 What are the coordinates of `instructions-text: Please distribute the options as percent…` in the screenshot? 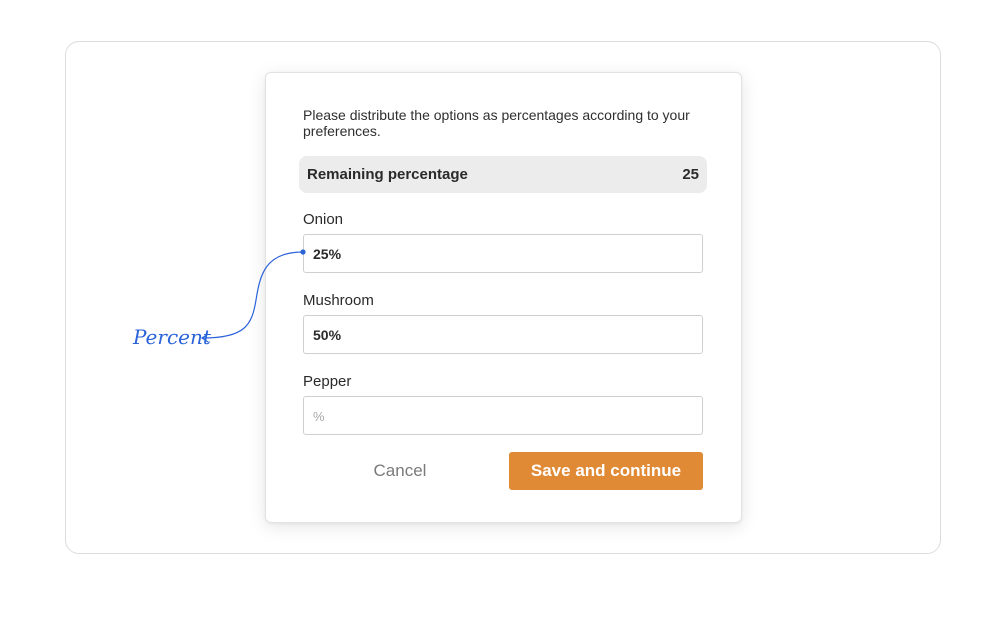 It's located at (496, 123).